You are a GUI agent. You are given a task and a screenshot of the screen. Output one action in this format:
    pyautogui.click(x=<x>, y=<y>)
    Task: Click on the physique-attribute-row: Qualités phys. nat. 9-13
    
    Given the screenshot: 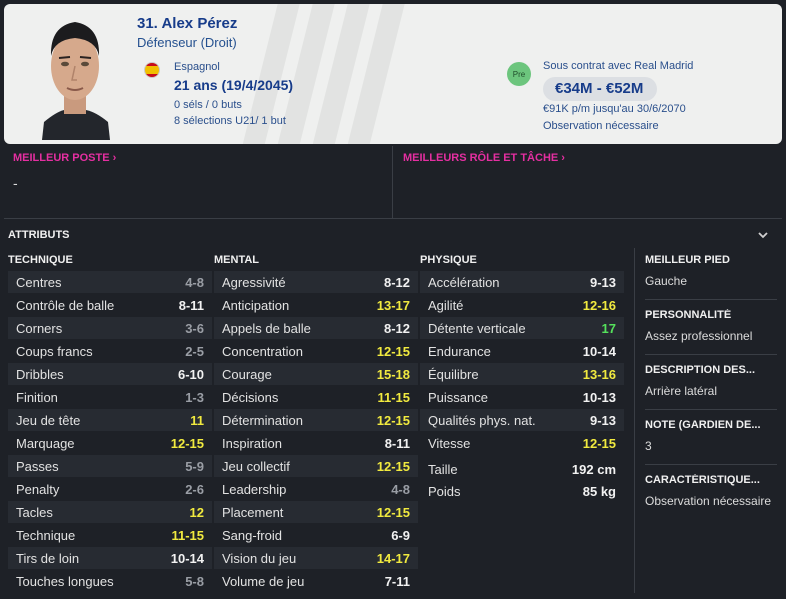 What is the action you would take?
    pyautogui.click(x=522, y=420)
    